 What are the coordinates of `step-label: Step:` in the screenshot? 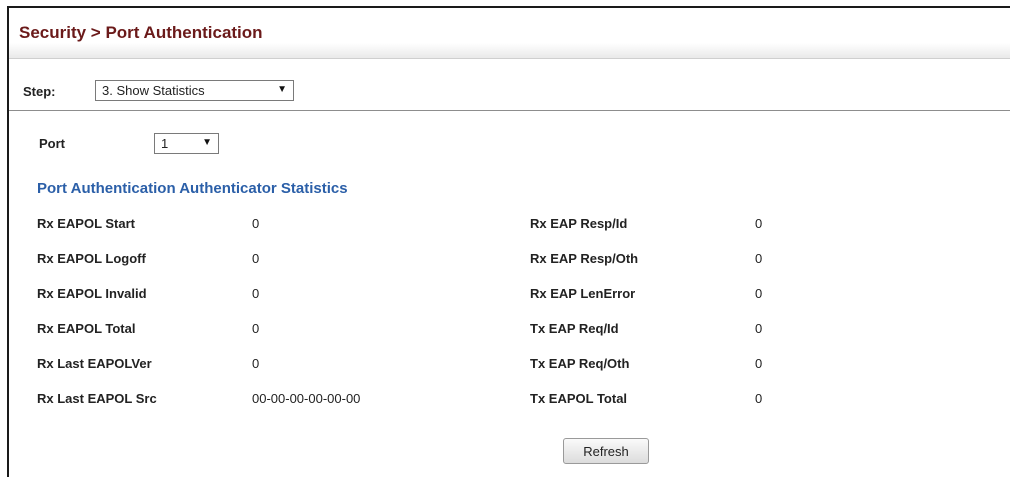 It's located at (39, 91).